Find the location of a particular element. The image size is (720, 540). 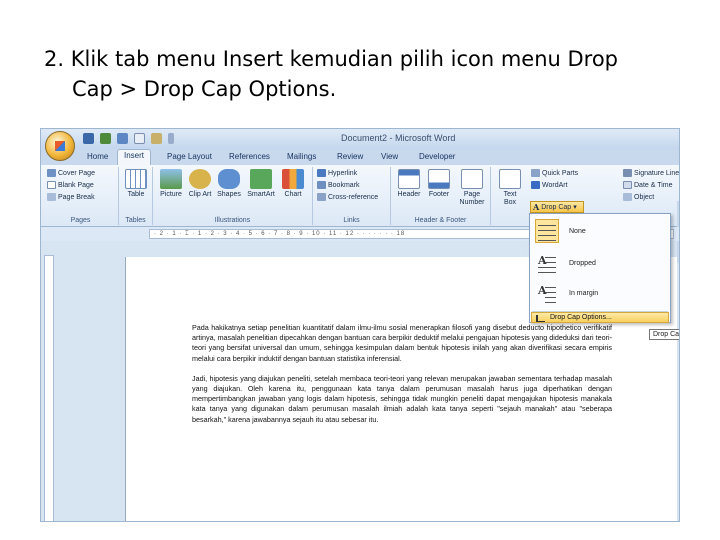

print-preview-icon is located at coordinates (156, 138).